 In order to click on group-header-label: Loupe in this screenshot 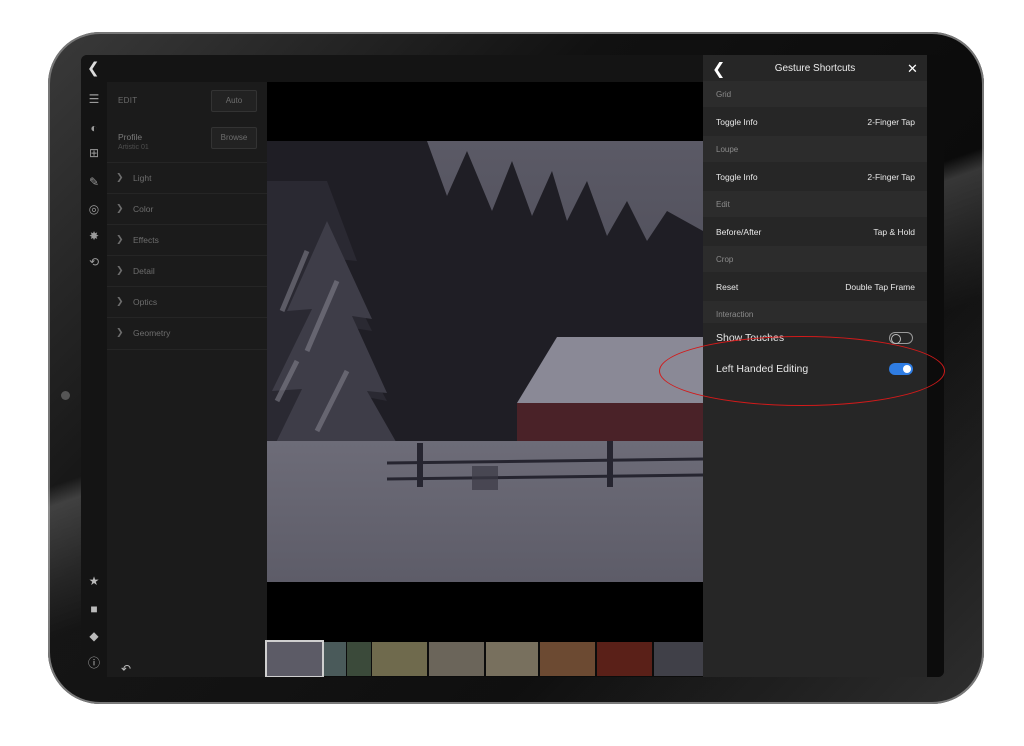, I will do `click(727, 149)`.